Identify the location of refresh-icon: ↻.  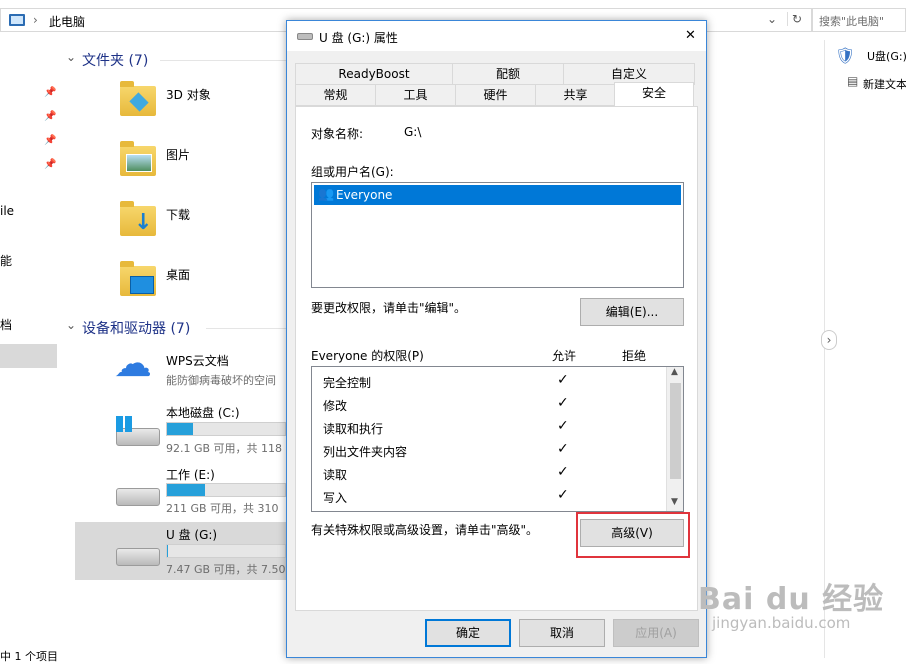
(794, 19).